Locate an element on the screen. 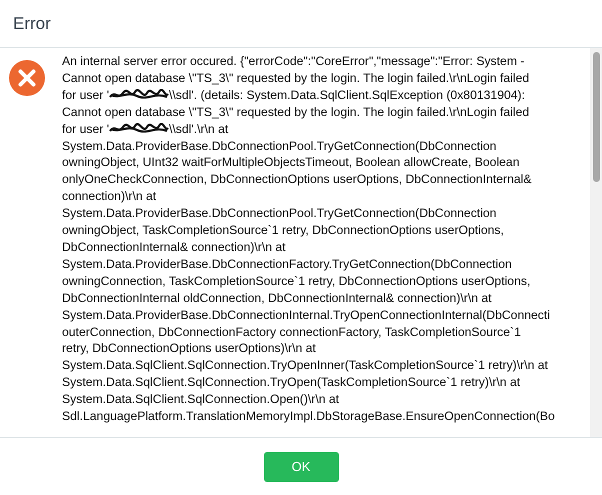  message-text: onlyOneCheckConnection, DbConnectionOptions userOptions, DbConnectionInternal& is located at coordinates (297, 179).